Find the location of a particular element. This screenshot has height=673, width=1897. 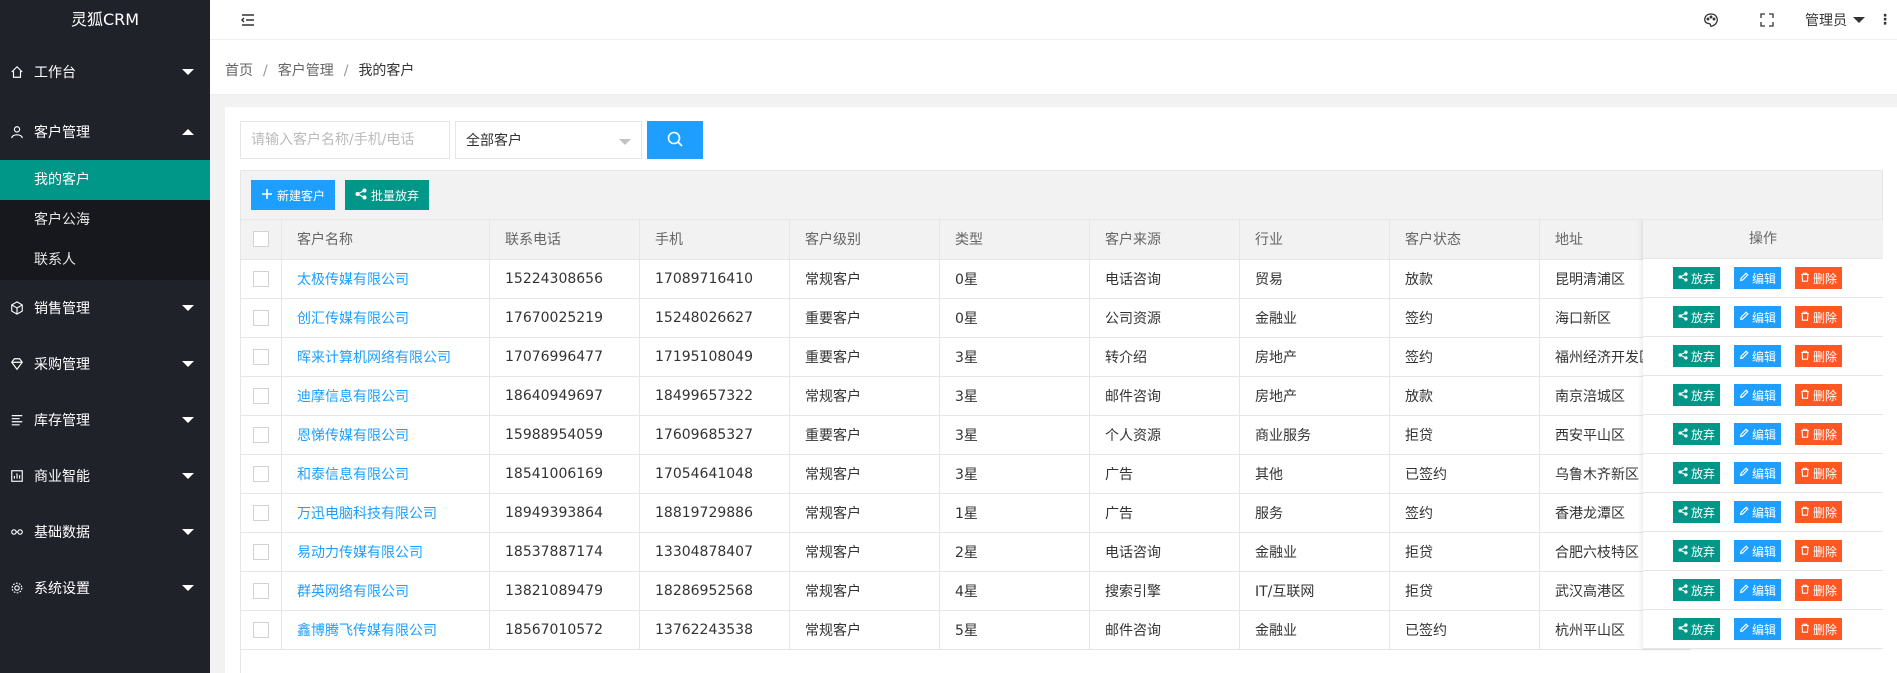

new-customer-button: 新建客户 is located at coordinates (293, 195).